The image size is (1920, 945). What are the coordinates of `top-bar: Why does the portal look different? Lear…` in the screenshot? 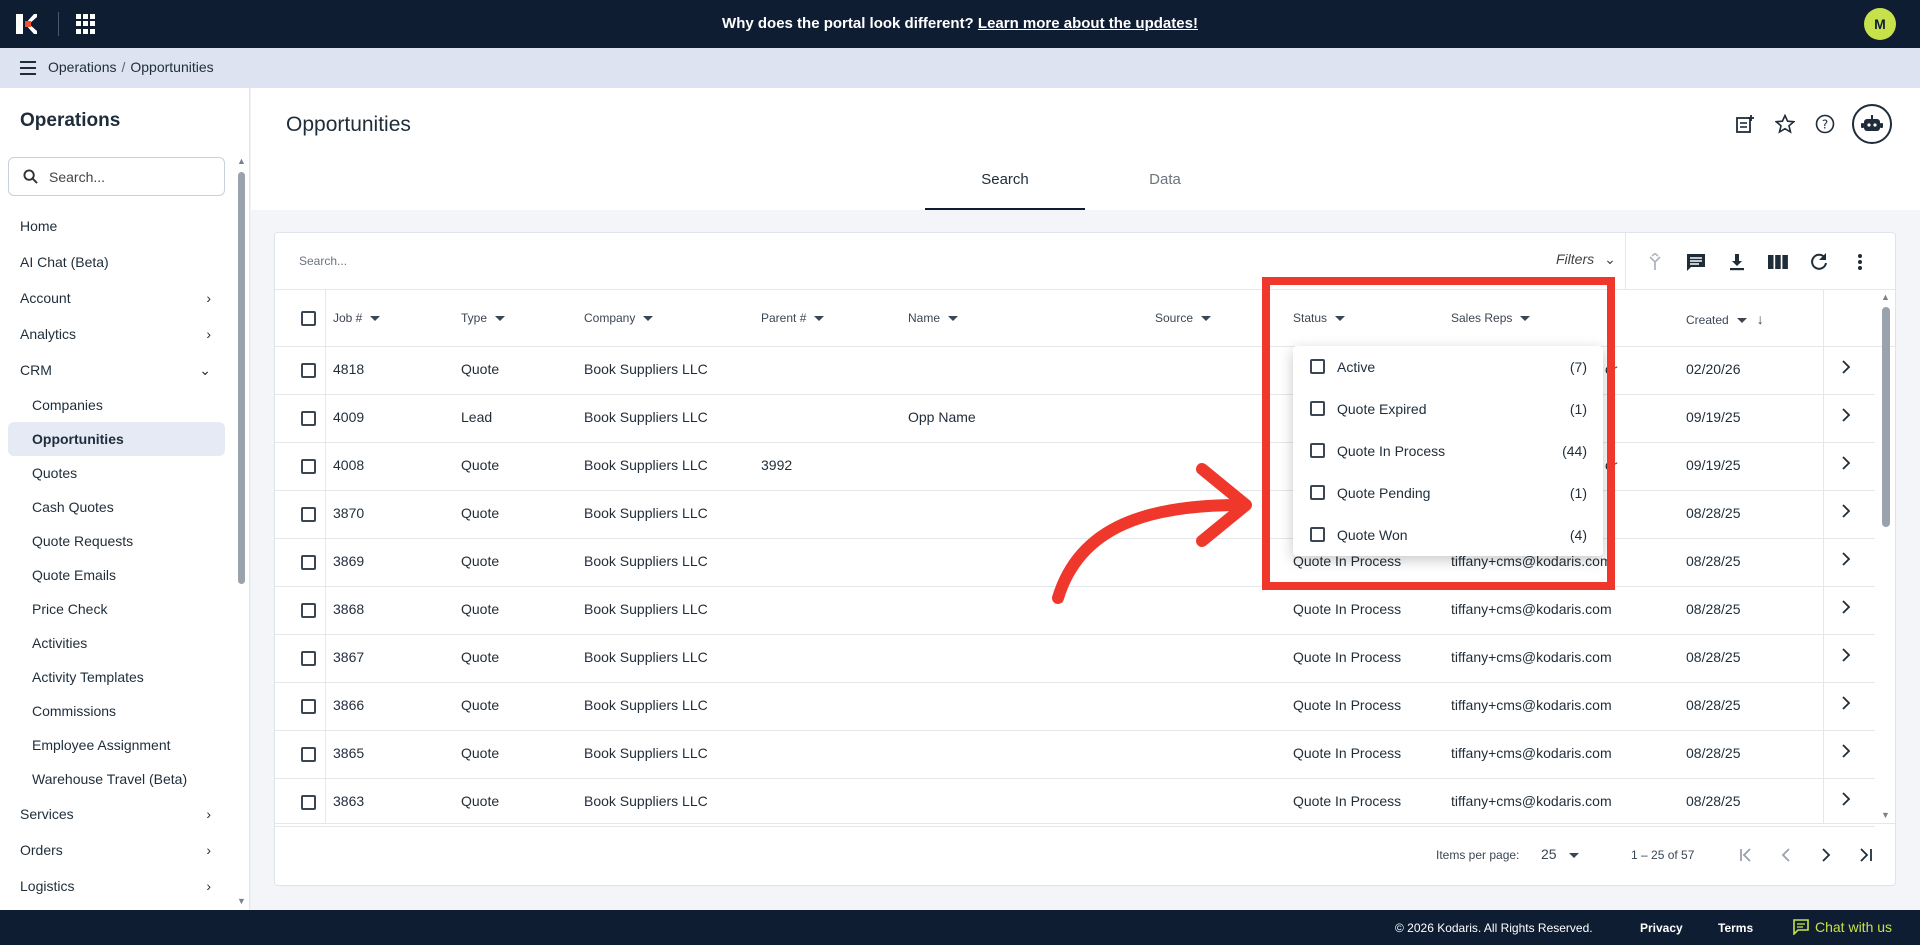 It's located at (960, 24).